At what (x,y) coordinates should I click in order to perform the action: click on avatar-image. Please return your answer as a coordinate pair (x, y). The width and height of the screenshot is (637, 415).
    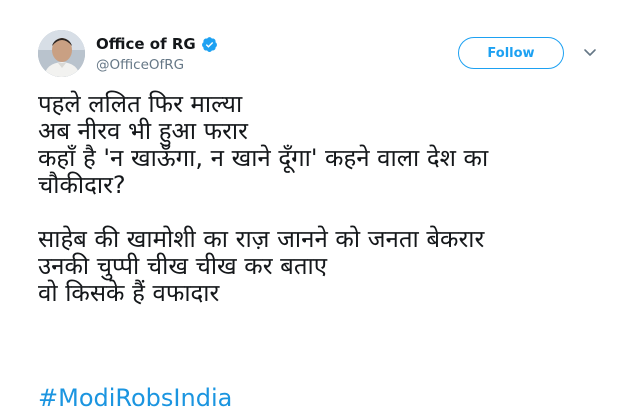
    Looking at the image, I should click on (61, 53).